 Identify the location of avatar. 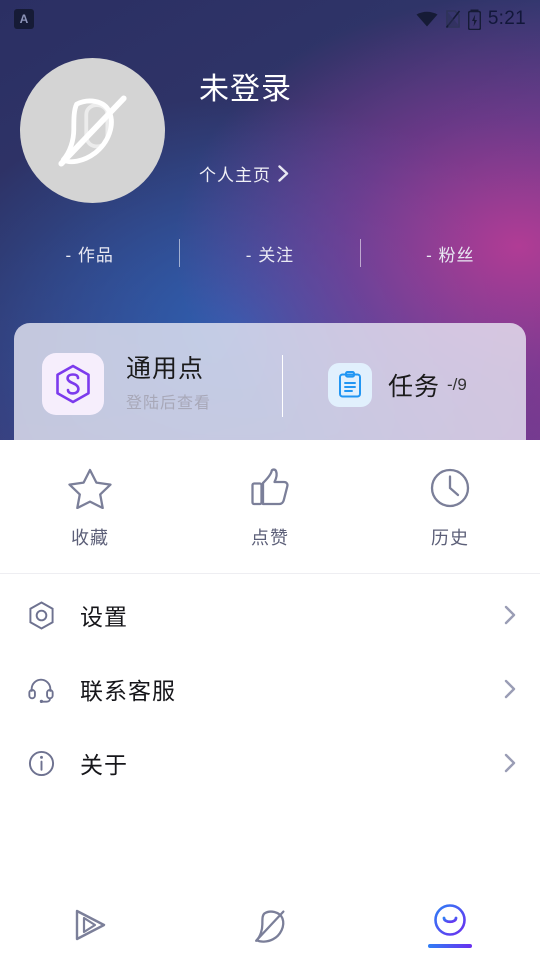
(92, 130).